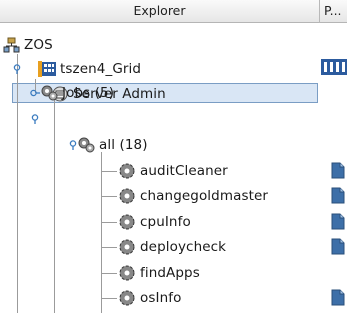 Image resolution: width=347 pixels, height=313 pixels. I want to click on root-node-label: ZOS, so click(38, 45).